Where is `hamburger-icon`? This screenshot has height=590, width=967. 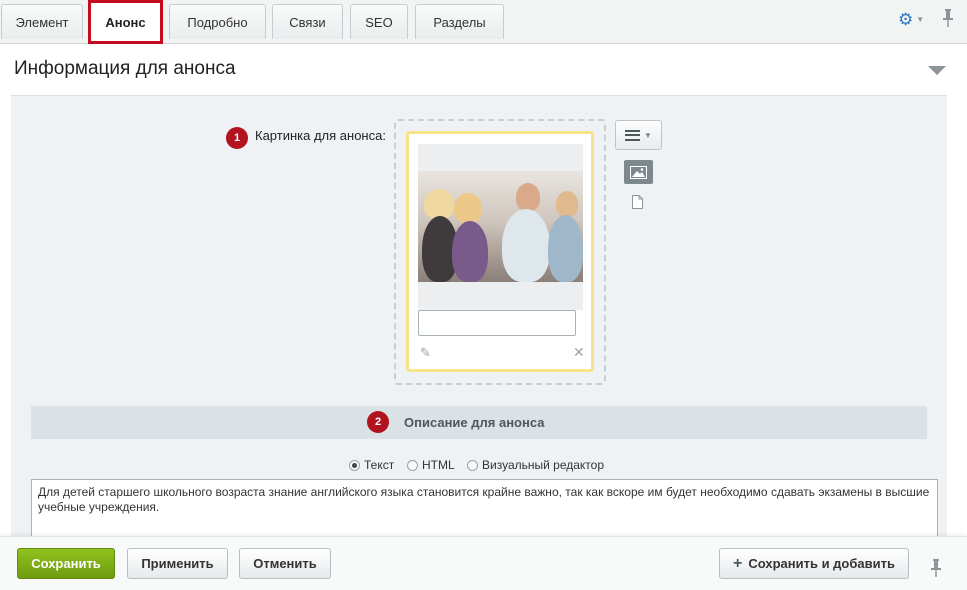
hamburger-icon is located at coordinates (633, 135).